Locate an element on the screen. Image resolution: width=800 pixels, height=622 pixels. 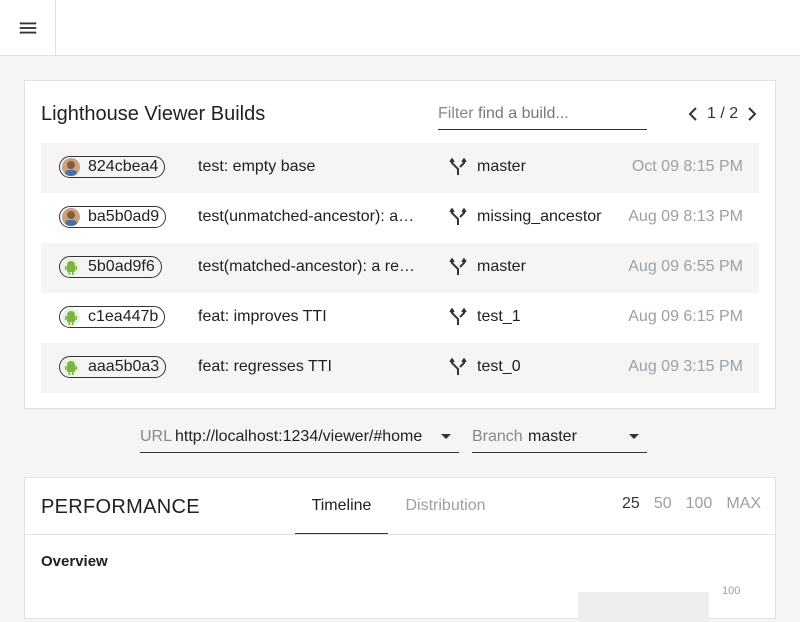
hamburger-menu-icon is located at coordinates (27, 27).